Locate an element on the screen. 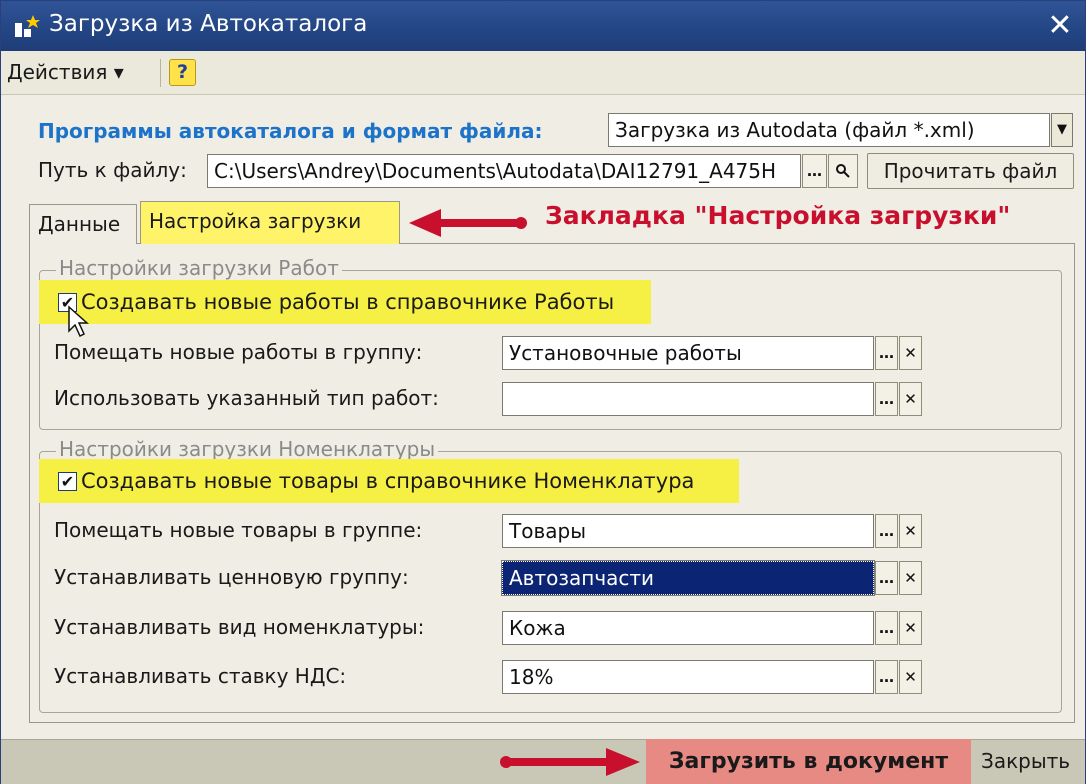 The image size is (1086, 784). works-group-field-label: Помещать новые работы в группу: is located at coordinates (238, 352).